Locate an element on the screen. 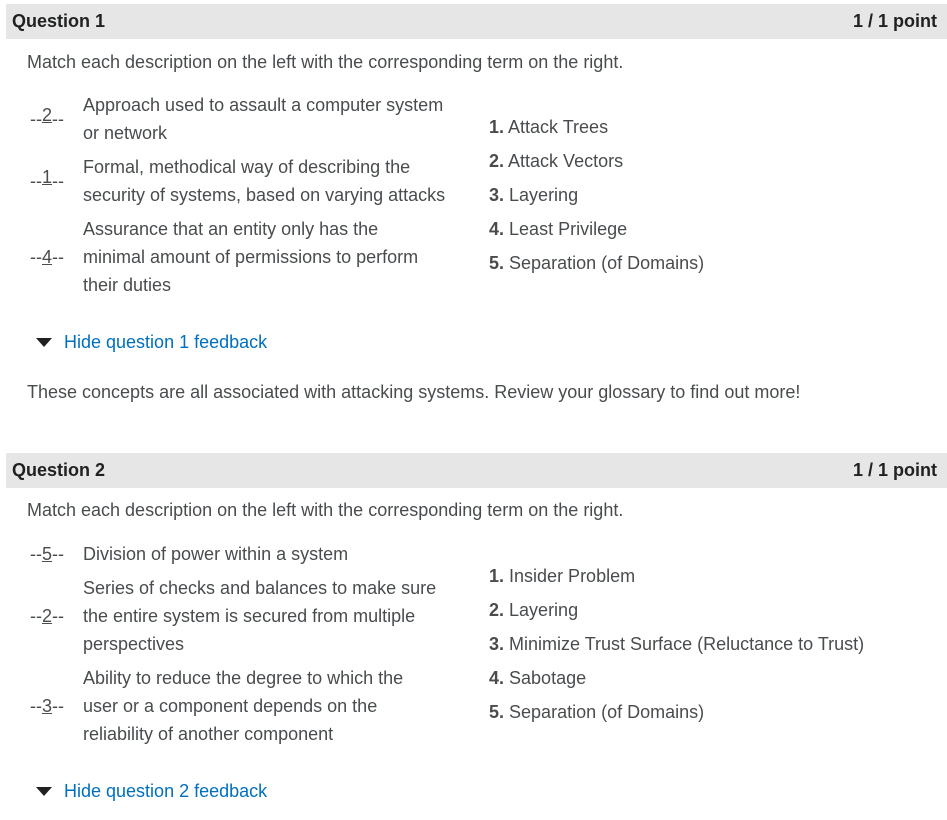 The image size is (947, 820). hide-feedback-toggle: Hide question 2 feedback is located at coordinates (151, 791).